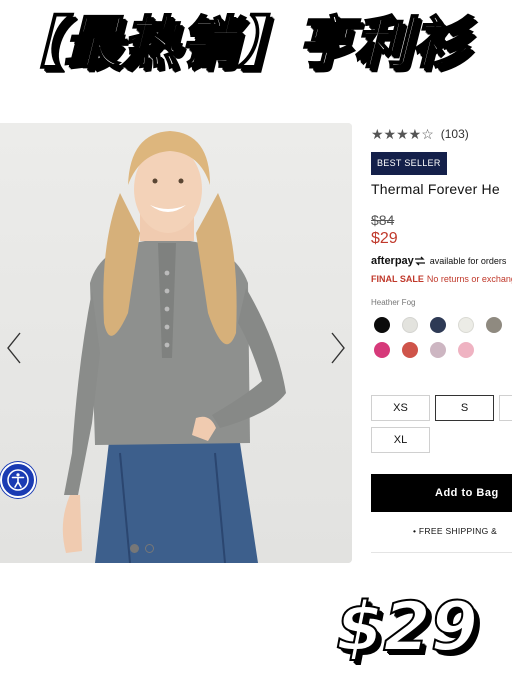  What do you see at coordinates (505, 408) in the screenshot?
I see `size-option-more` at bounding box center [505, 408].